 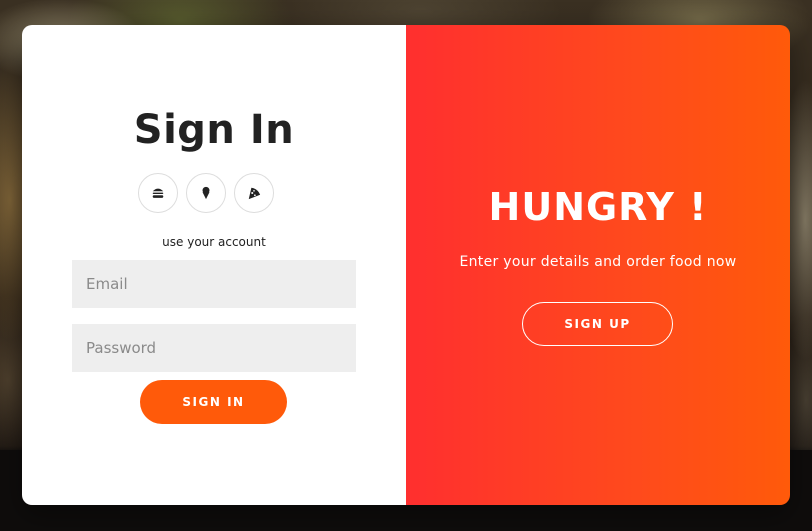 I want to click on ice-cream-icon, so click(x=206, y=193).